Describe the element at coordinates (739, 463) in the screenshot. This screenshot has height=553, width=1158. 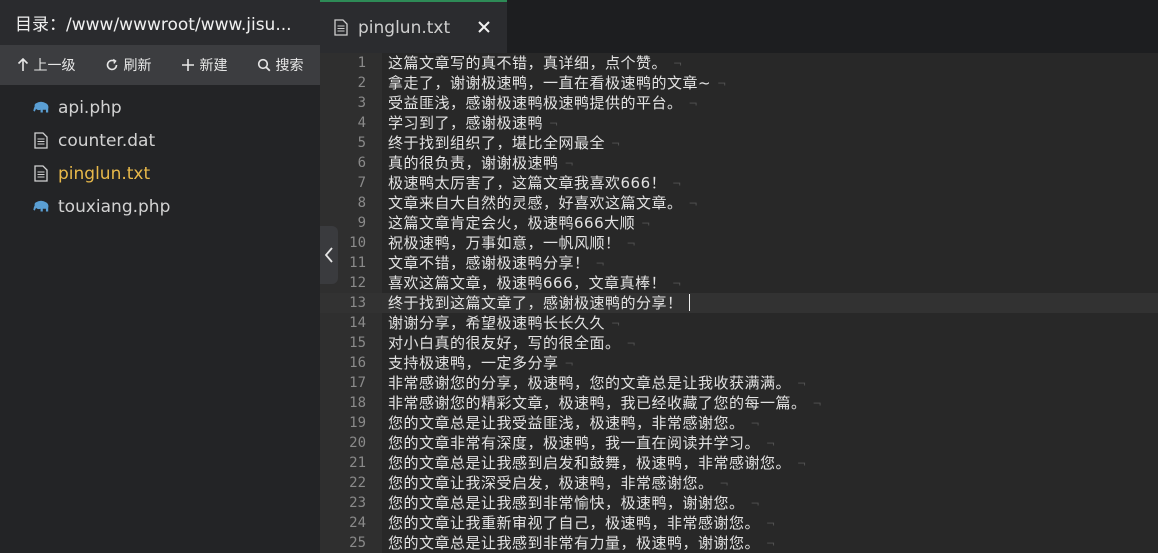
I see `code-line: 21 您的文章总是让我感到启发和鼓舞，极速鸭，非常感谢您。 ¬` at that location.